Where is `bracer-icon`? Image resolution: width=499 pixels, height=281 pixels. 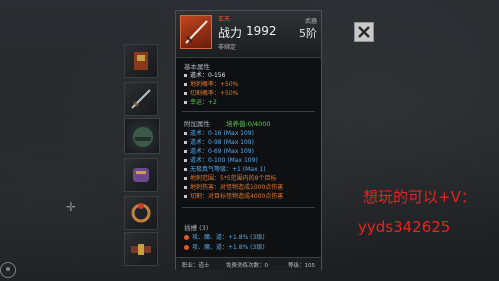 bracer-icon is located at coordinates (141, 175).